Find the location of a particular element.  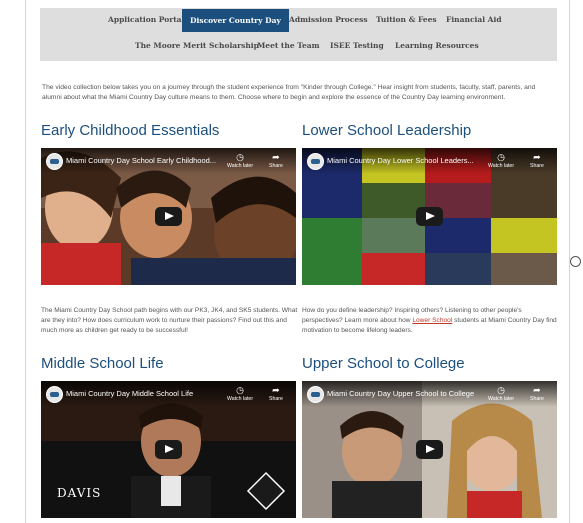

nav-financial-aid: Financial Aid is located at coordinates (474, 19).